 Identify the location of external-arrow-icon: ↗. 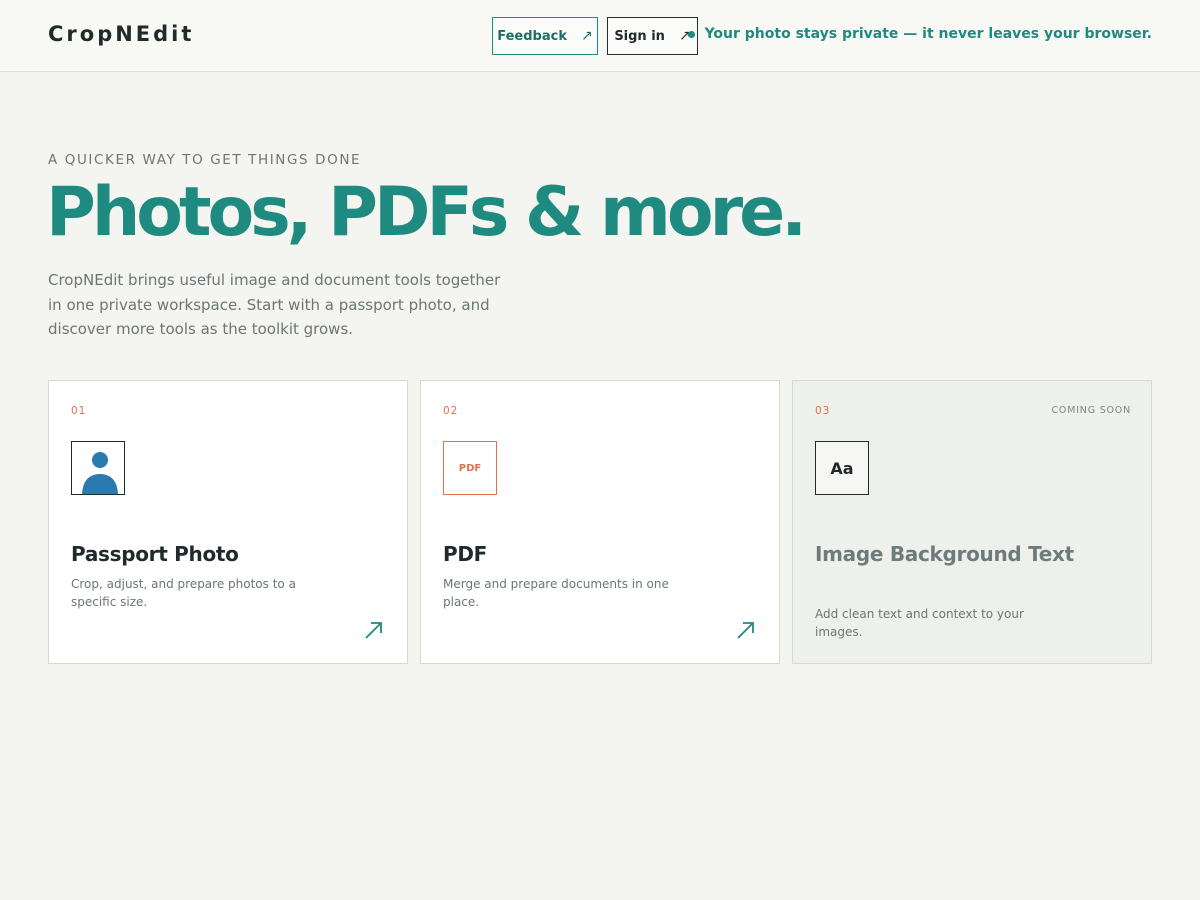
(587, 36).